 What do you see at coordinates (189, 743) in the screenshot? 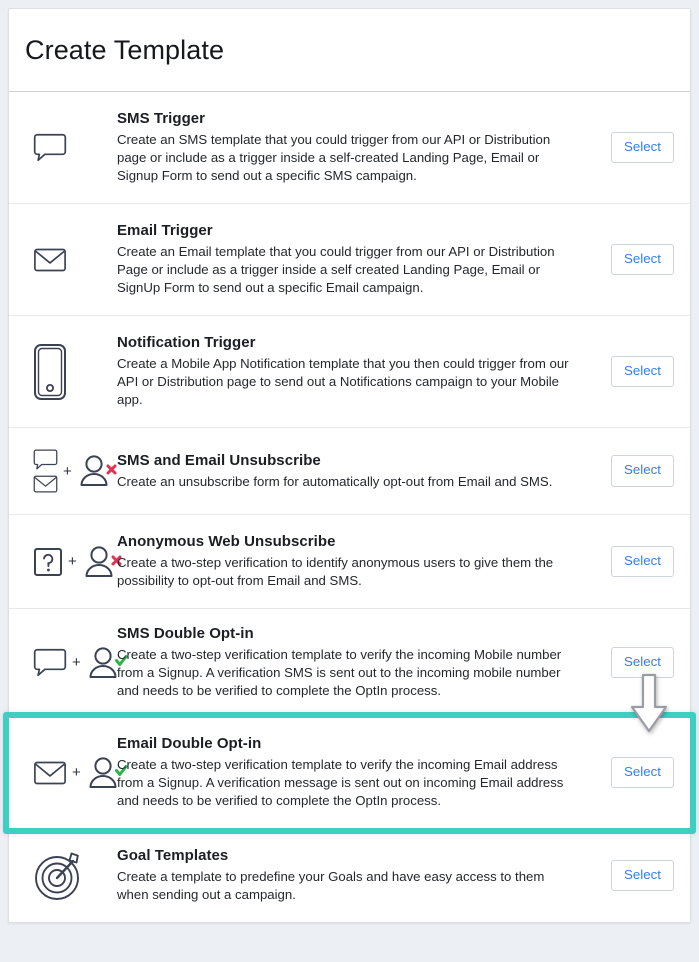
I see `template-title: Email Double Opt-in` at bounding box center [189, 743].